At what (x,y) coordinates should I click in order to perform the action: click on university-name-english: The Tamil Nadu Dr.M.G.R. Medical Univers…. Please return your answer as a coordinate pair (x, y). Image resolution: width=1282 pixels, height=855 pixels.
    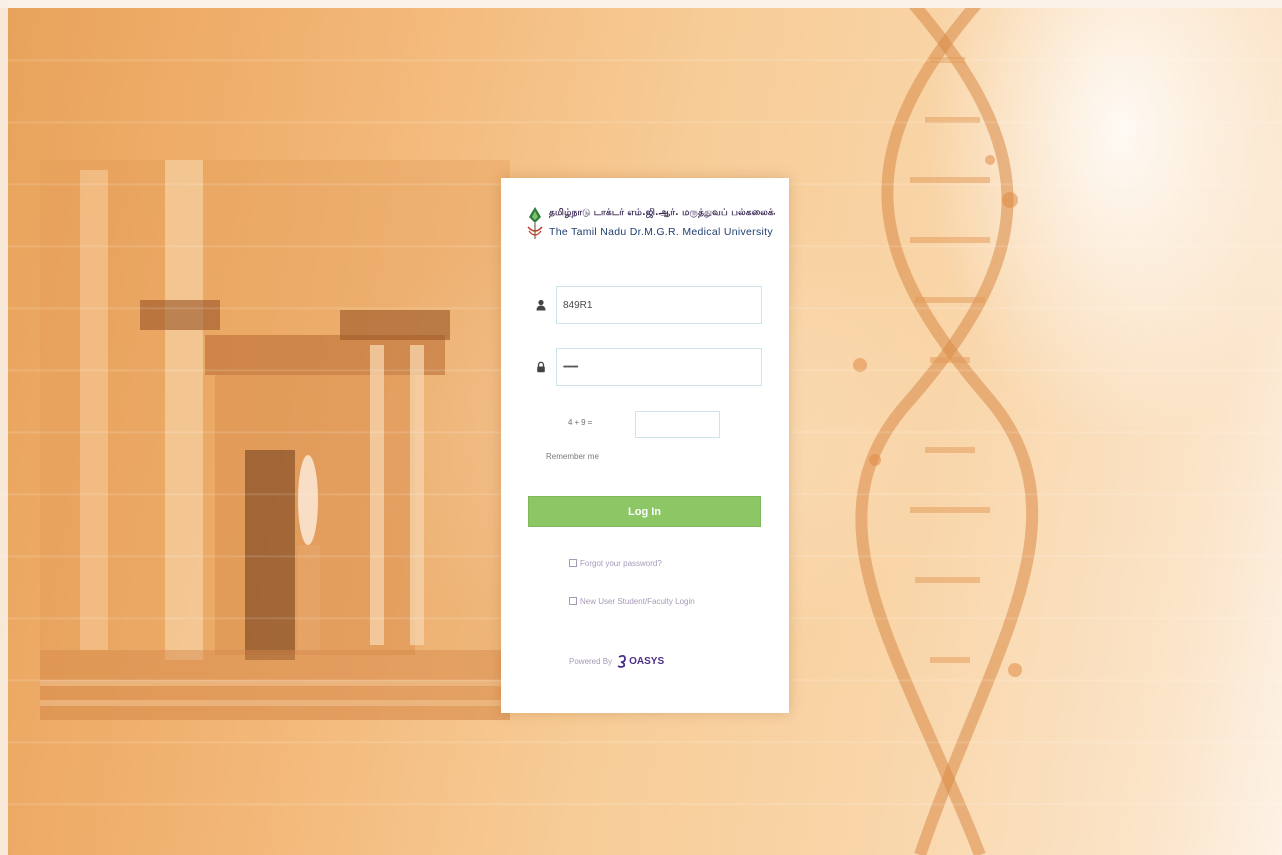
    Looking at the image, I should click on (661, 232).